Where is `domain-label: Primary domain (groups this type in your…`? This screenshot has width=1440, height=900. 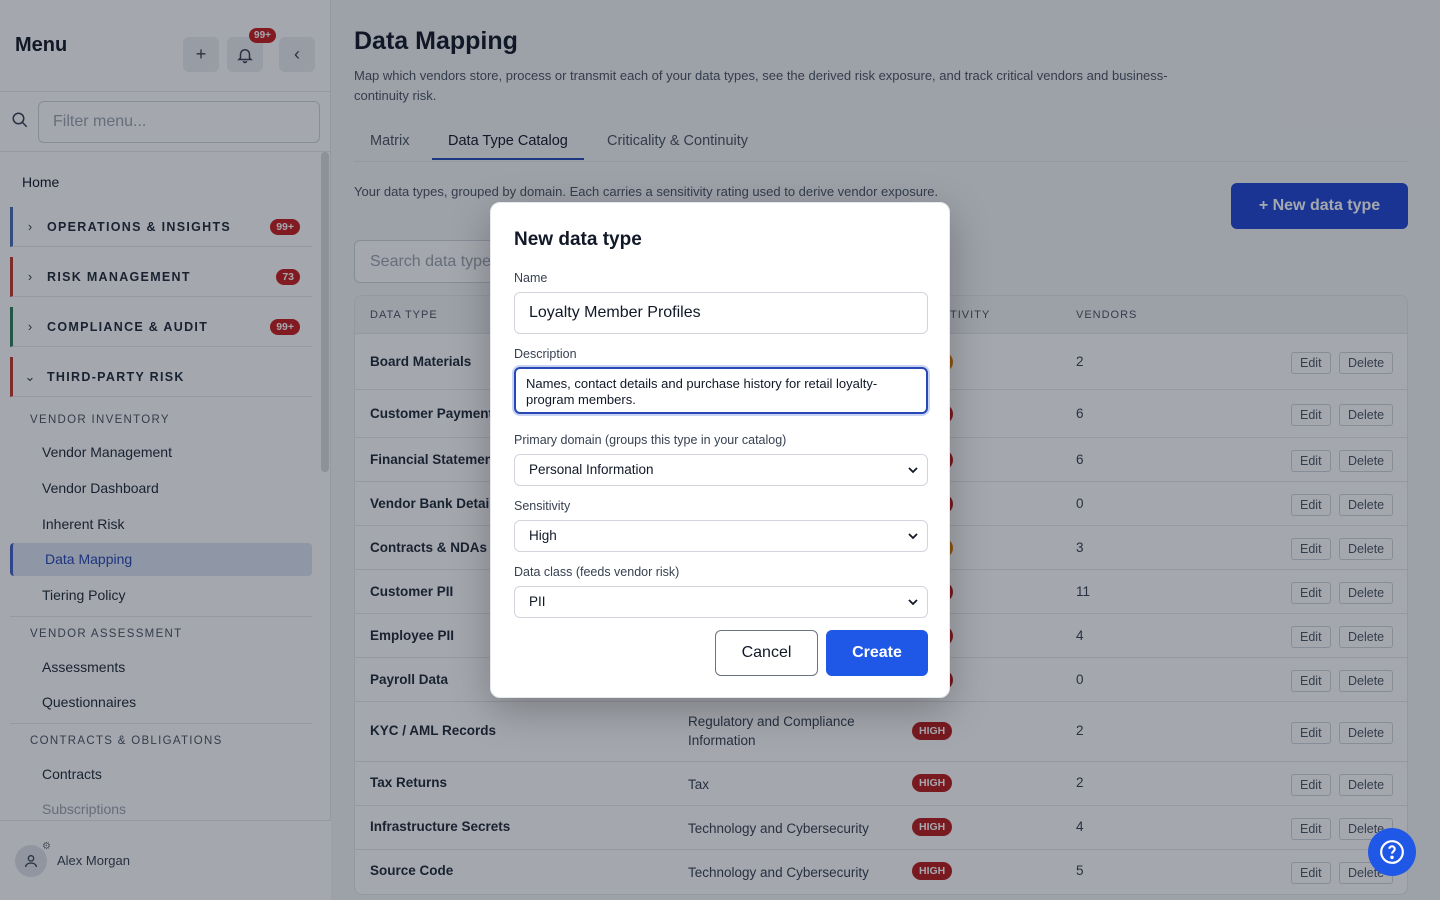
domain-label: Primary domain (groups this type in your… is located at coordinates (650, 440).